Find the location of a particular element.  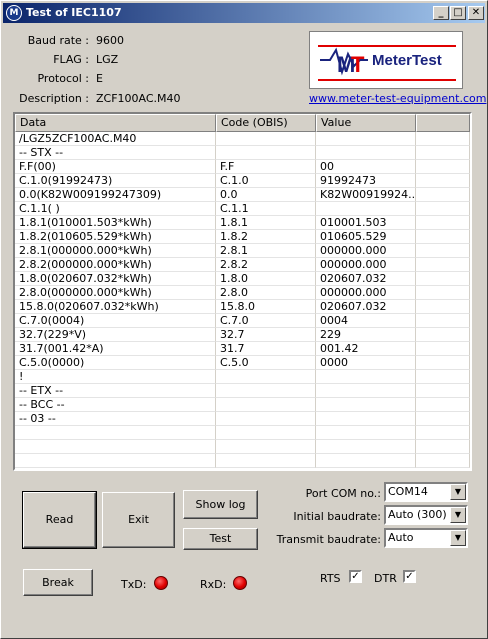

transmit-baudrate-value: Auto is located at coordinates (401, 537).